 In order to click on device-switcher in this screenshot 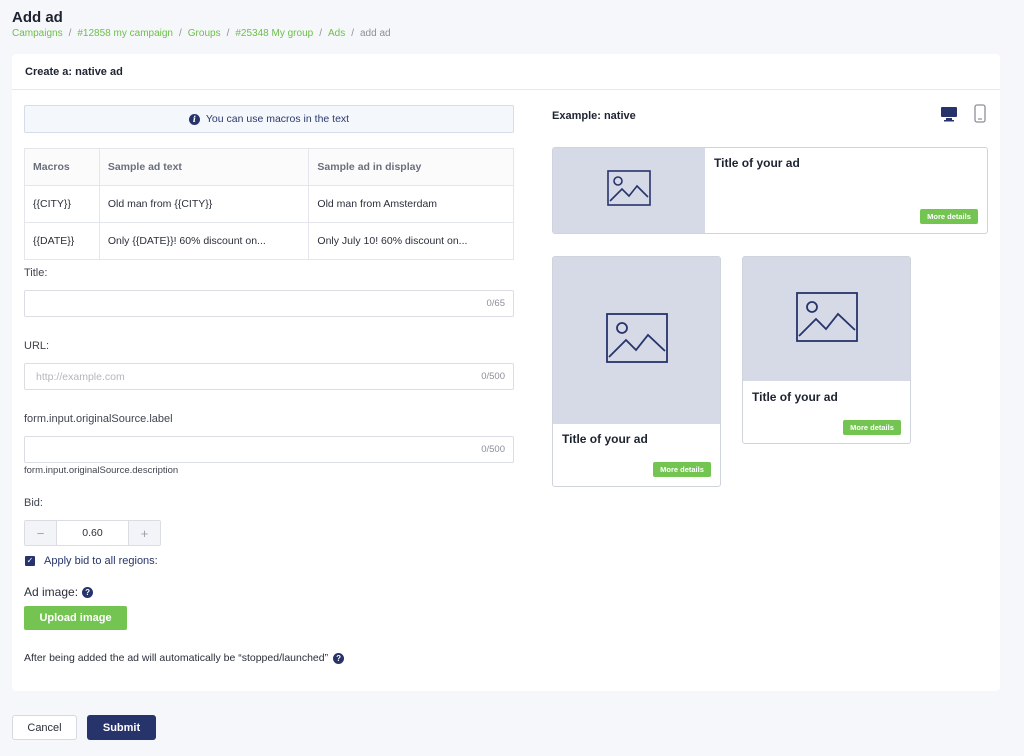, I will do `click(963, 116)`.